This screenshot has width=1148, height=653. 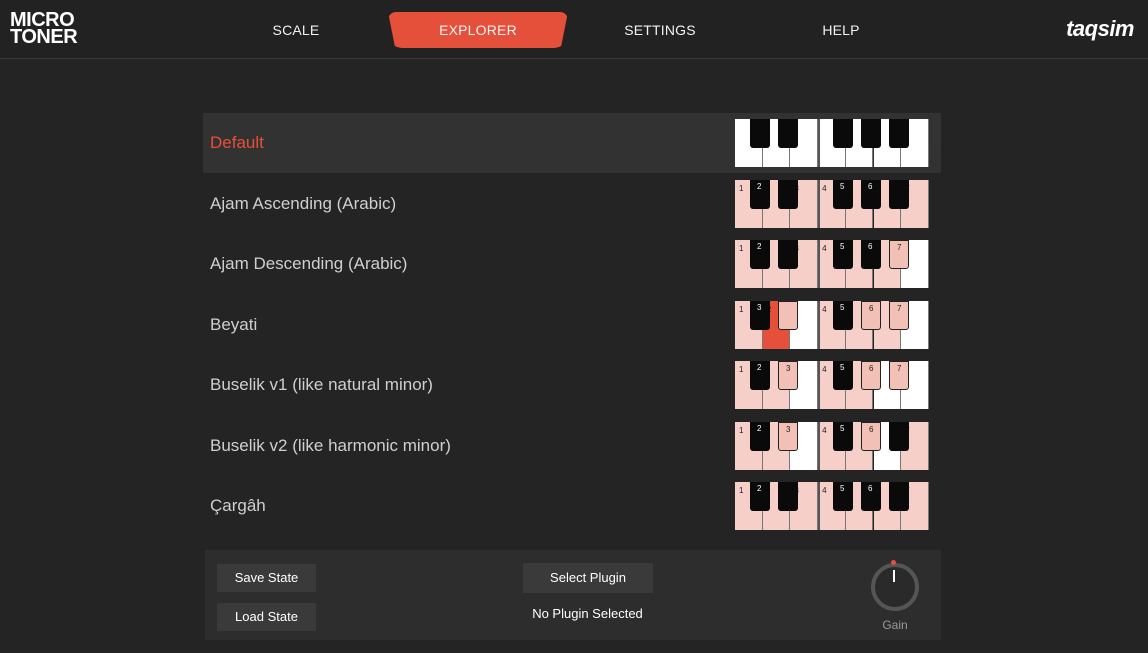 I want to click on scale-keyboard-preview: 1472356, so click(x=832, y=445).